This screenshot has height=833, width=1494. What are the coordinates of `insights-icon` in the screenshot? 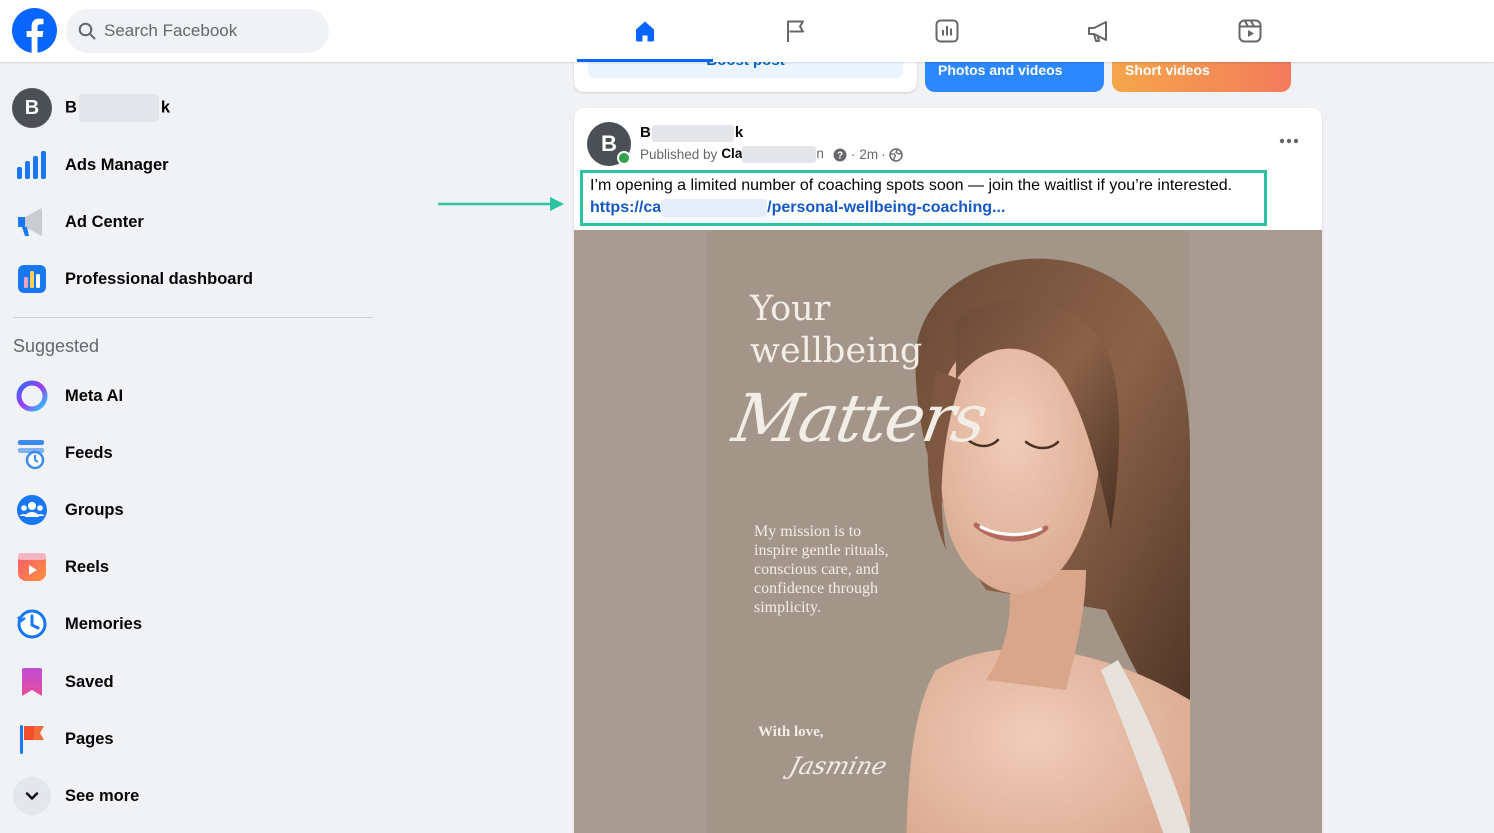 It's located at (947, 31).